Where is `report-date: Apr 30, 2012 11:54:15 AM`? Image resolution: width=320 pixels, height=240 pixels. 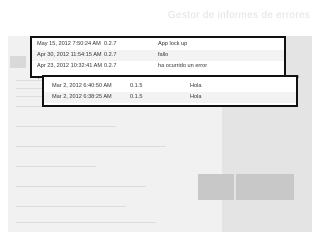 report-date: Apr 30, 2012 11:54:15 AM is located at coordinates (69, 55).